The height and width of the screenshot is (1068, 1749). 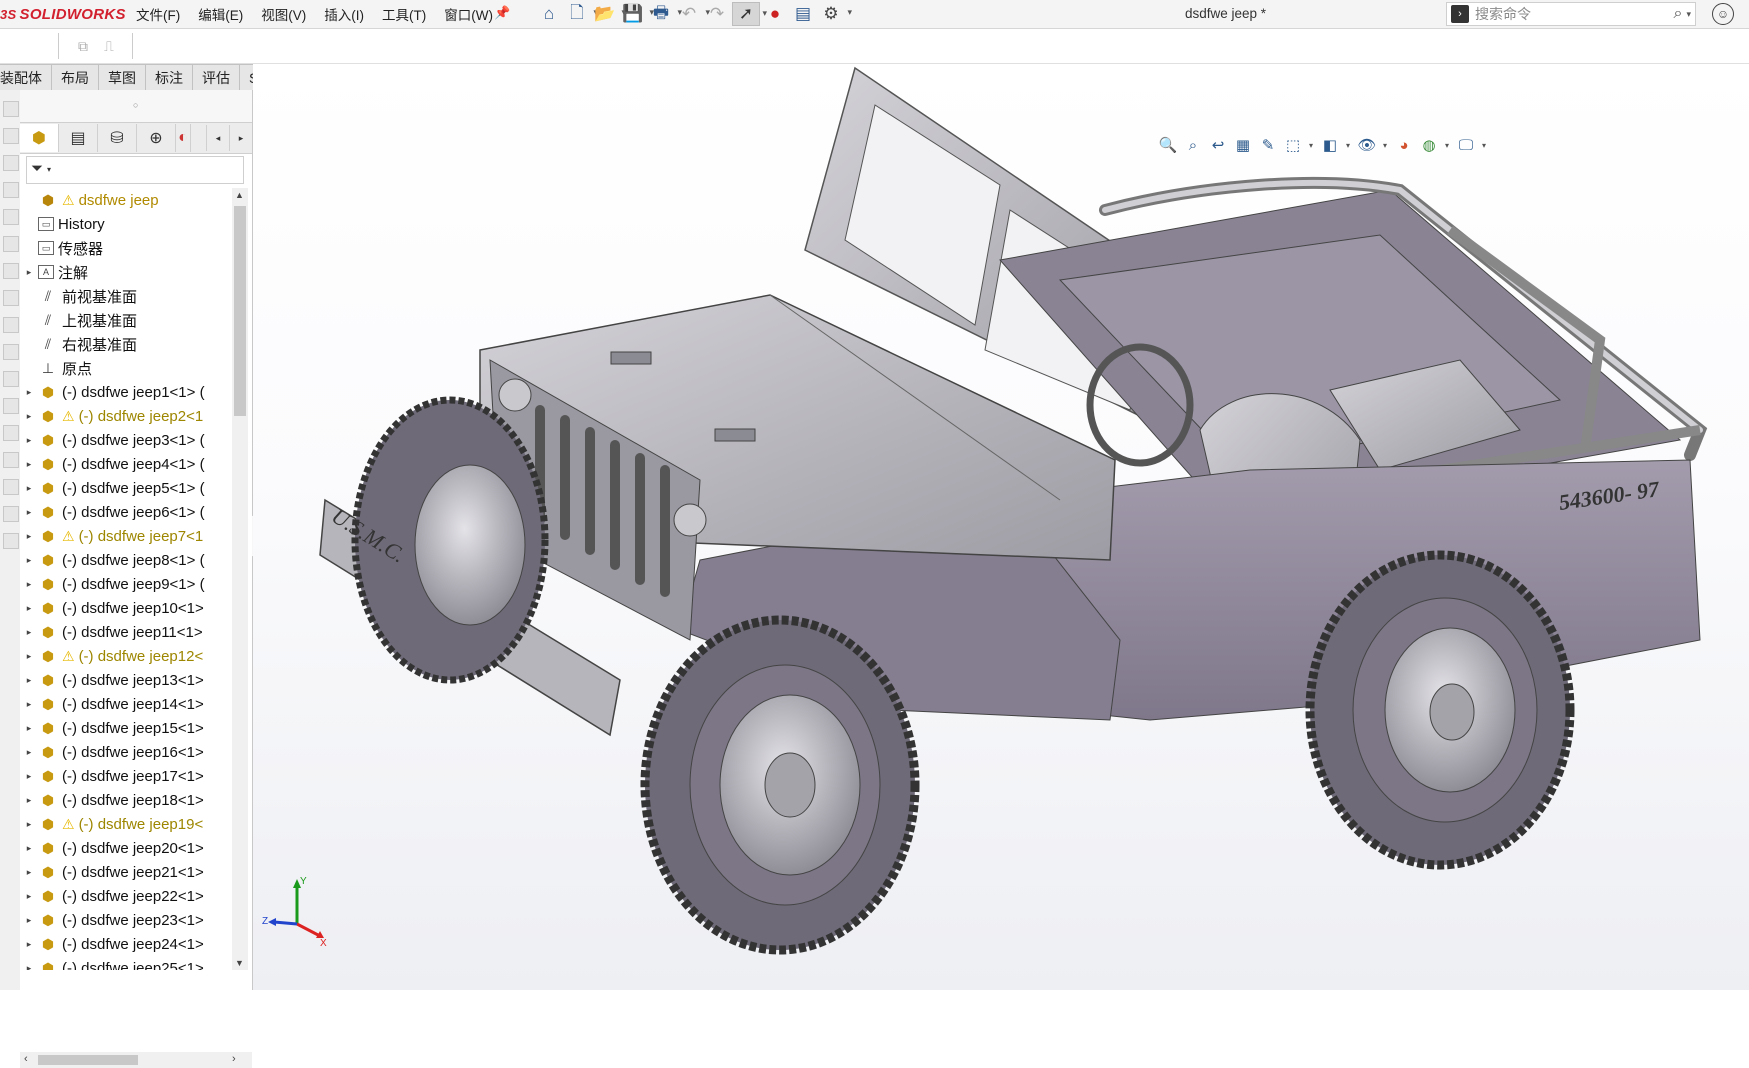 What do you see at coordinates (581, 14) in the screenshot?
I see `new-document-icon: 🗋` at bounding box center [581, 14].